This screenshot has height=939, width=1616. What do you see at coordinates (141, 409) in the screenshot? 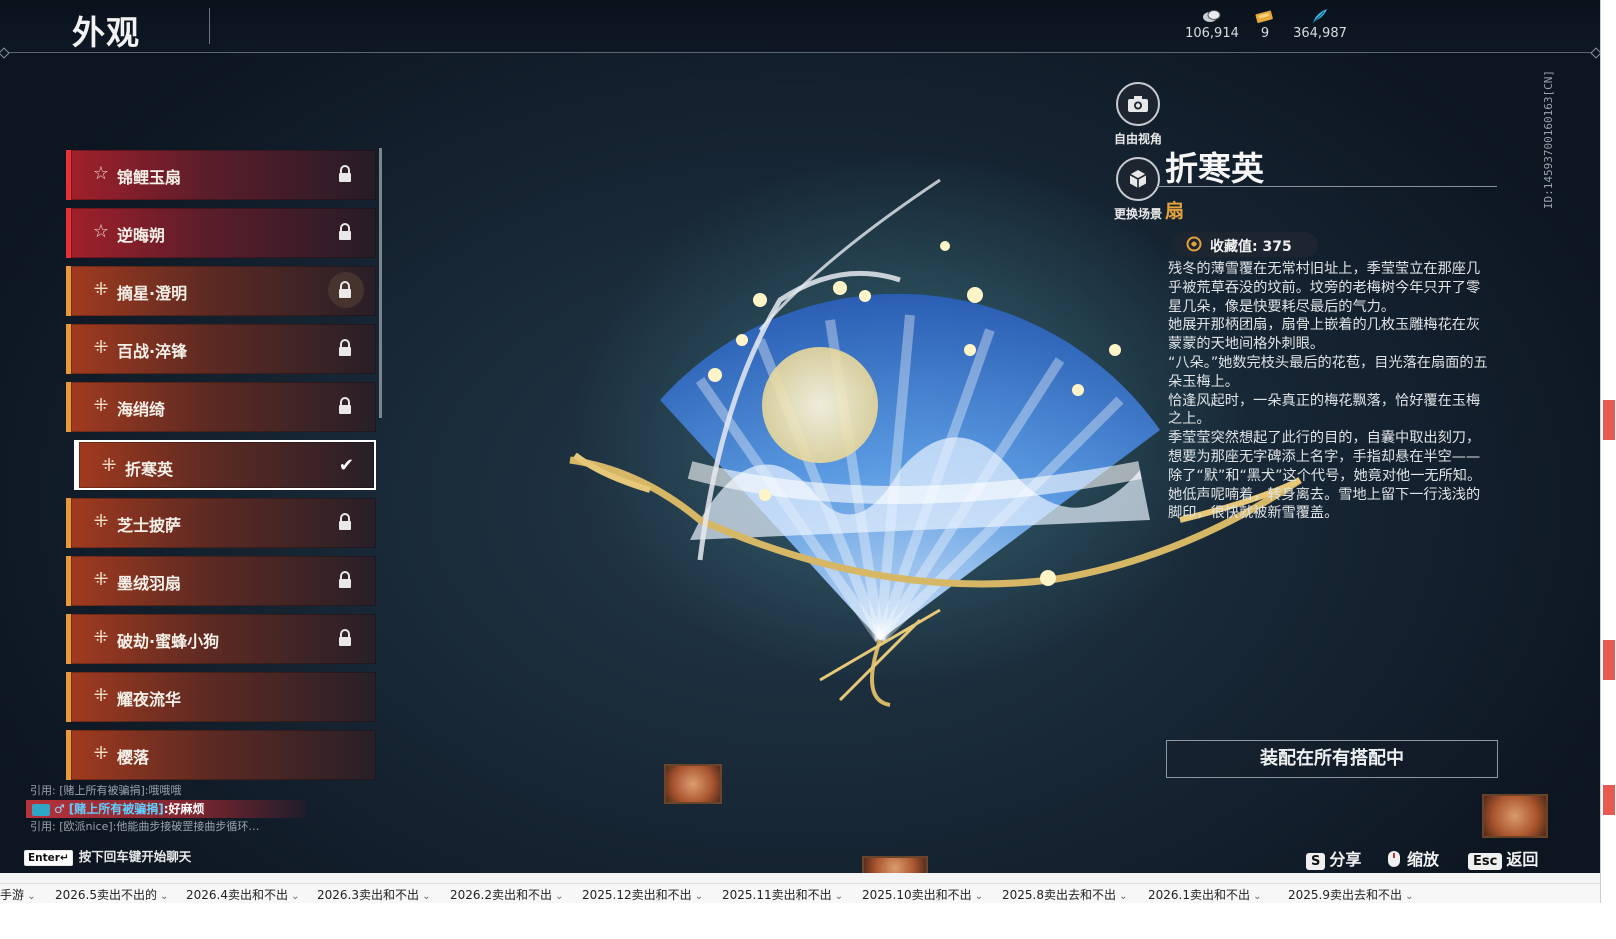
I see `list-item-label: 海绡绮` at bounding box center [141, 409].